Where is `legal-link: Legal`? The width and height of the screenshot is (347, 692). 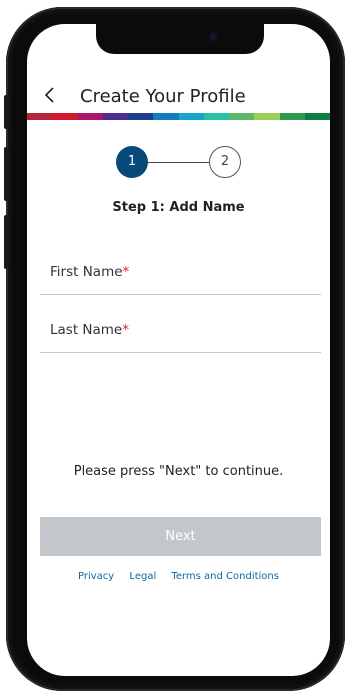
legal-link: Legal is located at coordinates (142, 576).